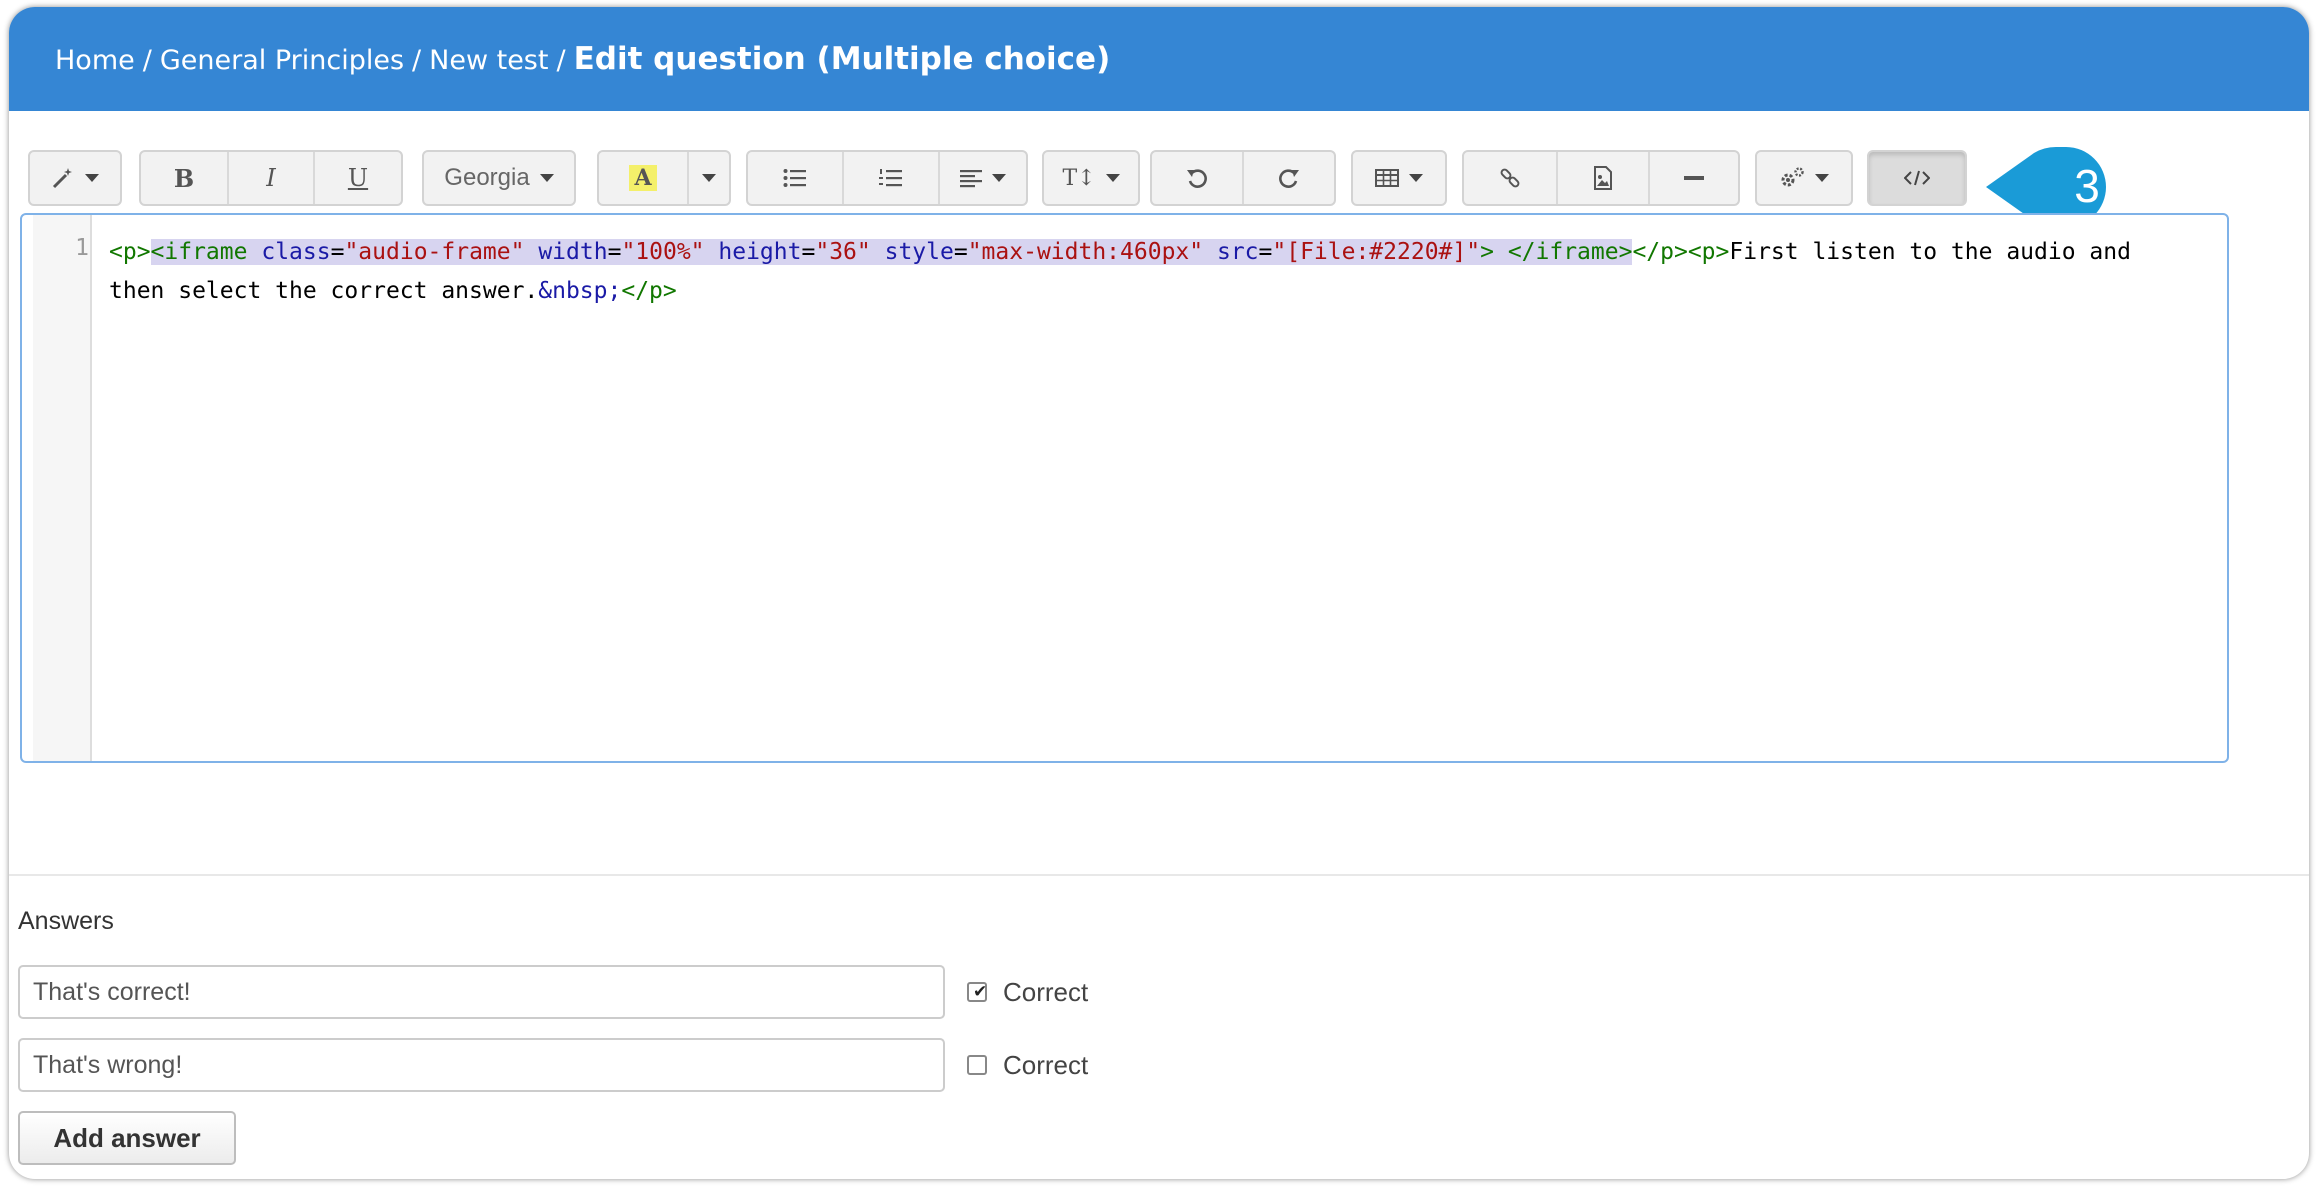 The width and height of the screenshot is (2320, 1189). Describe the element at coordinates (1792, 178) in the screenshot. I see `settings-icon` at that location.